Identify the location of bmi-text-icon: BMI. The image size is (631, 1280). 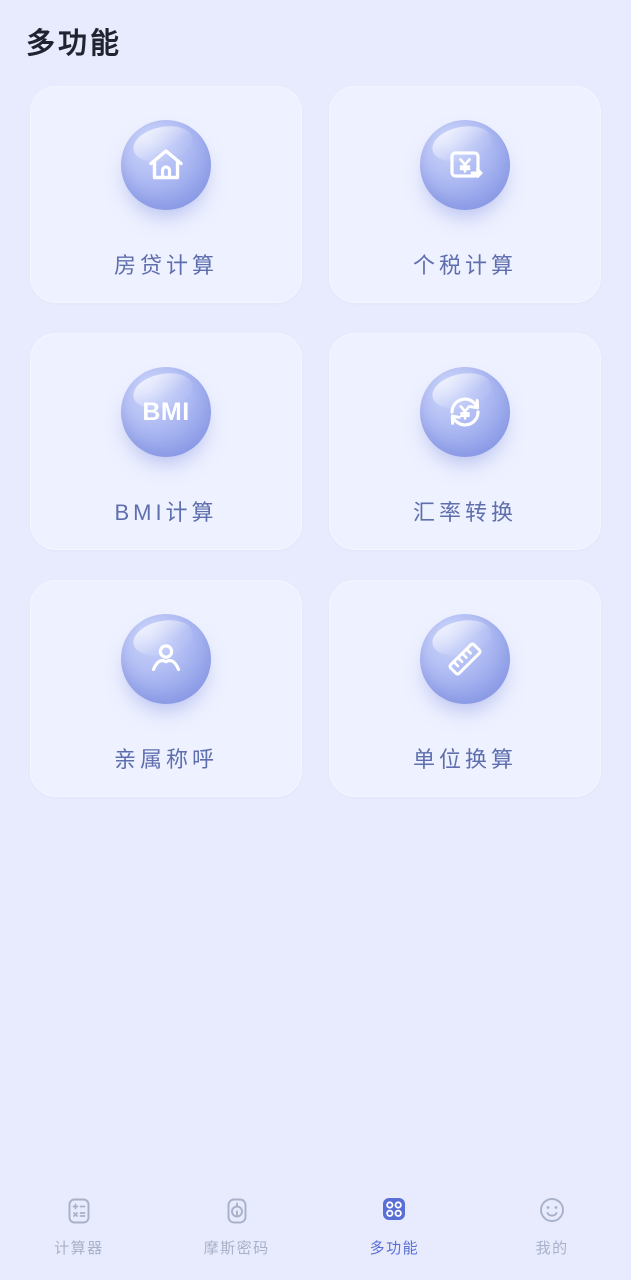
(166, 412).